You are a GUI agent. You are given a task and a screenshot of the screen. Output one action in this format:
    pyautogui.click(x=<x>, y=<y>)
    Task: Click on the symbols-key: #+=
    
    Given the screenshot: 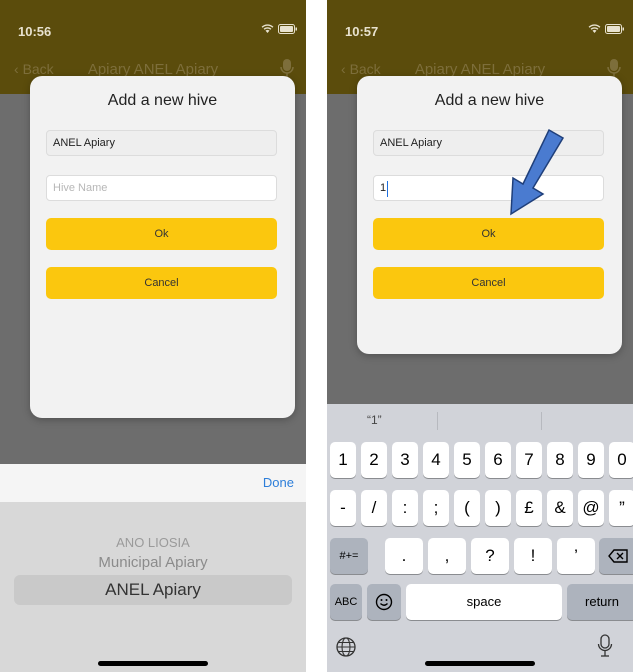 What is the action you would take?
    pyautogui.click(x=349, y=556)
    